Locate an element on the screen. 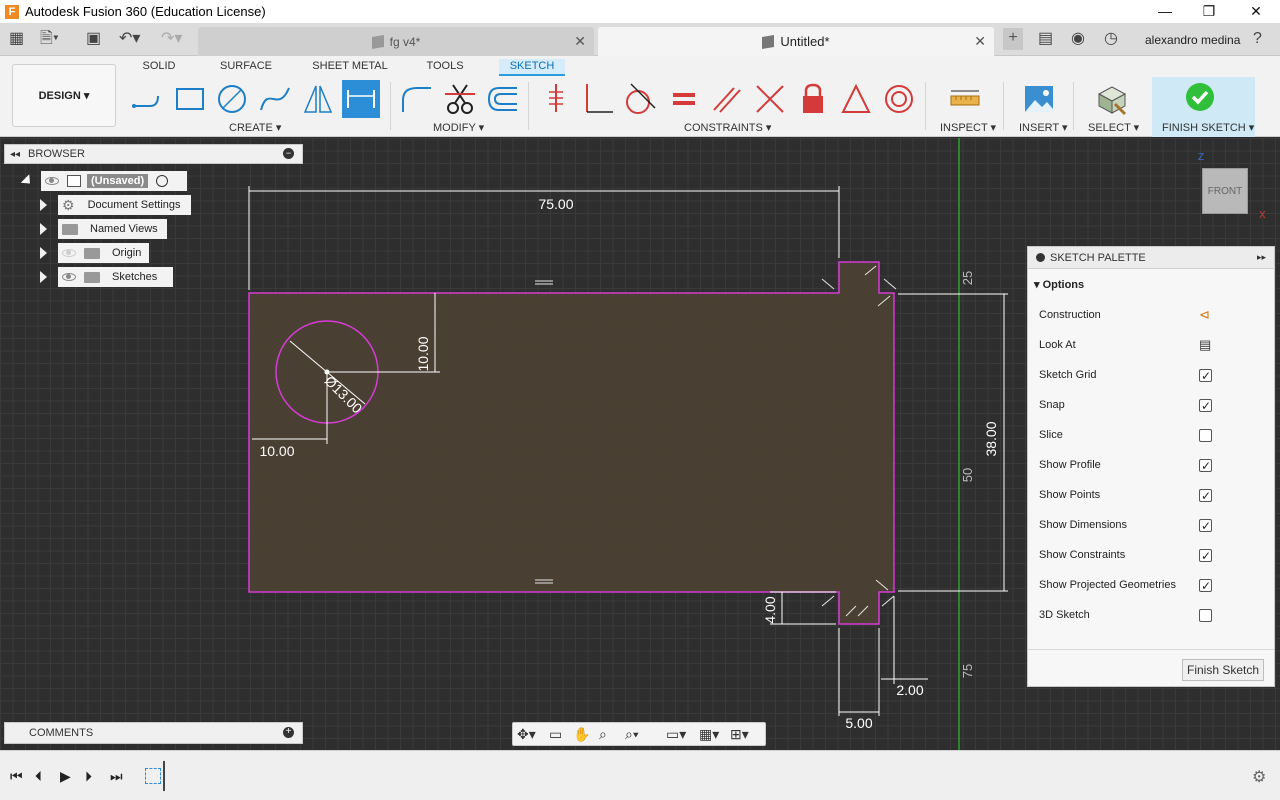 Image resolution: width=1280 pixels, height=800 pixels. tangent-constraint-icon is located at coordinates (640, 99).